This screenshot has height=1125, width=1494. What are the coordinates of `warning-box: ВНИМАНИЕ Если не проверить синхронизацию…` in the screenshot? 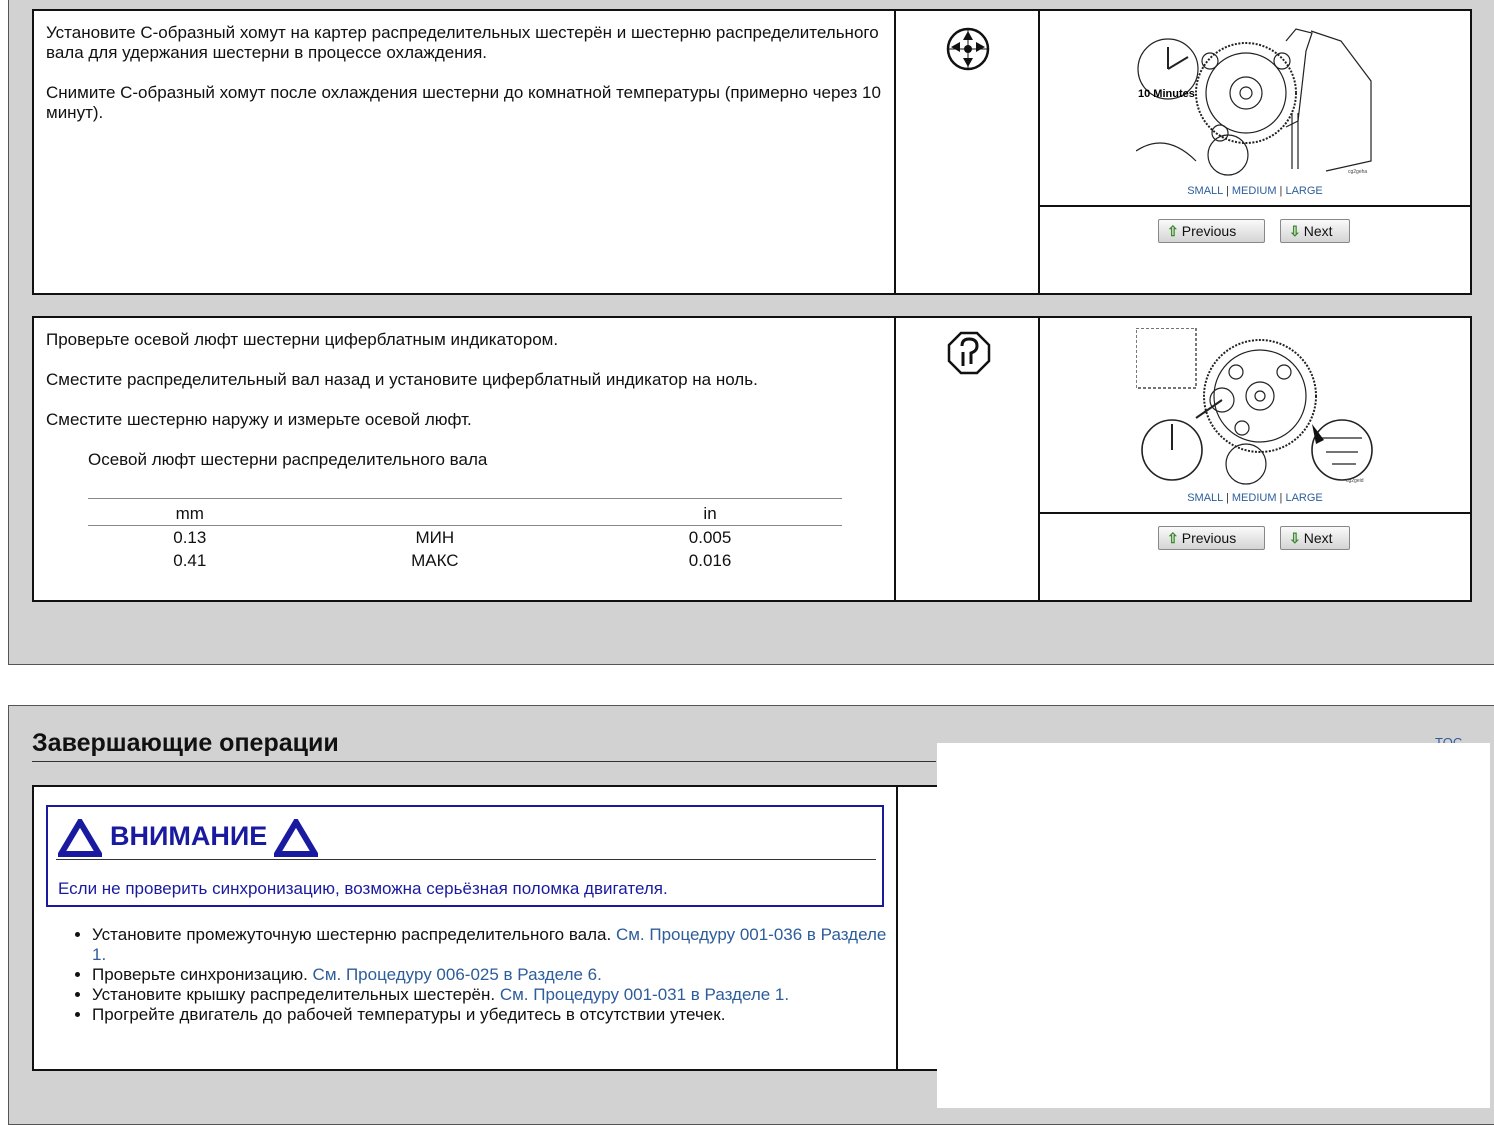 It's located at (465, 856).